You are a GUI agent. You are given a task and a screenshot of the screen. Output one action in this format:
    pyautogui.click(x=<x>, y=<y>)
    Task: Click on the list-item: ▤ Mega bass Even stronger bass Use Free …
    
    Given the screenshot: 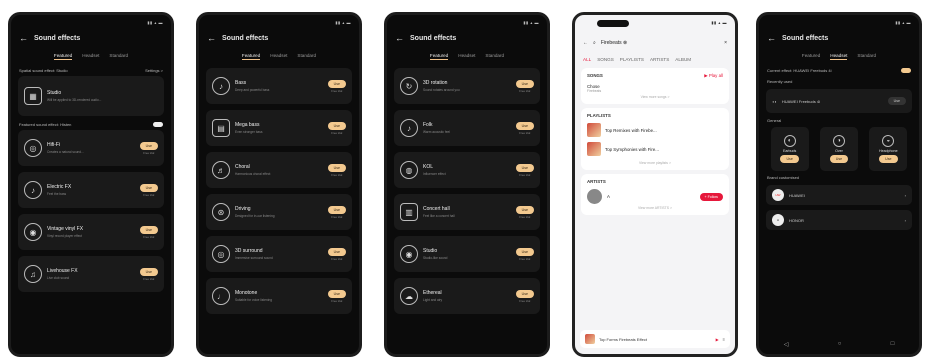 What is the action you would take?
    pyautogui.click(x=279, y=128)
    